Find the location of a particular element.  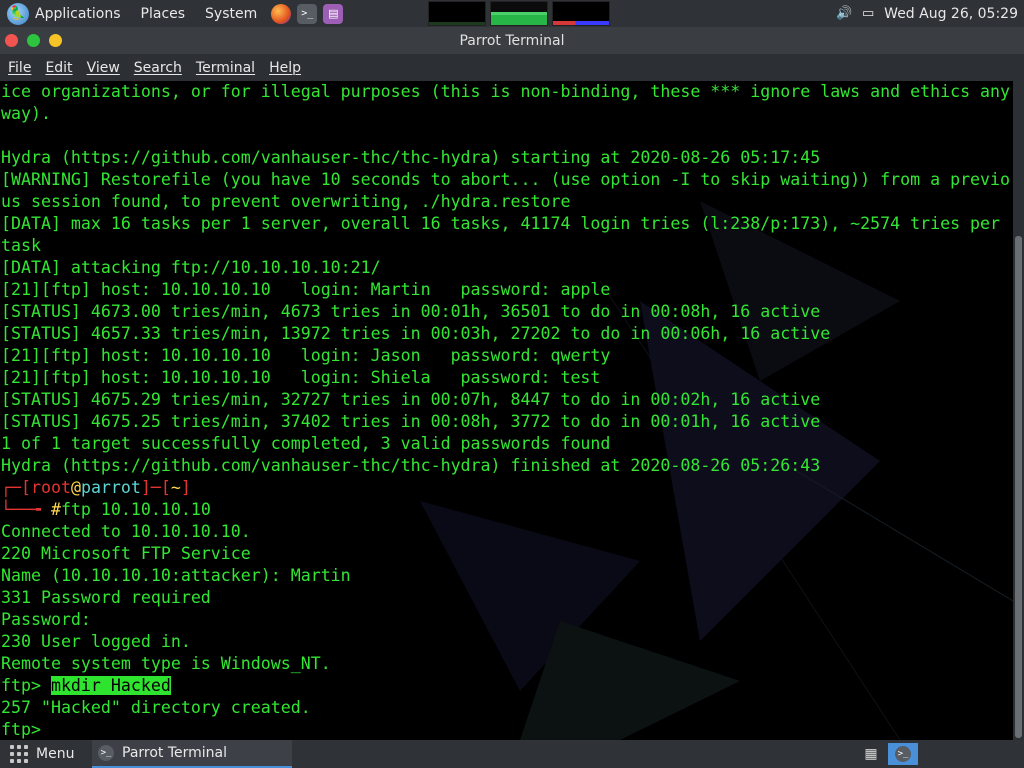

shell-command: ftp 10.10.10.10 is located at coordinates (135, 509).